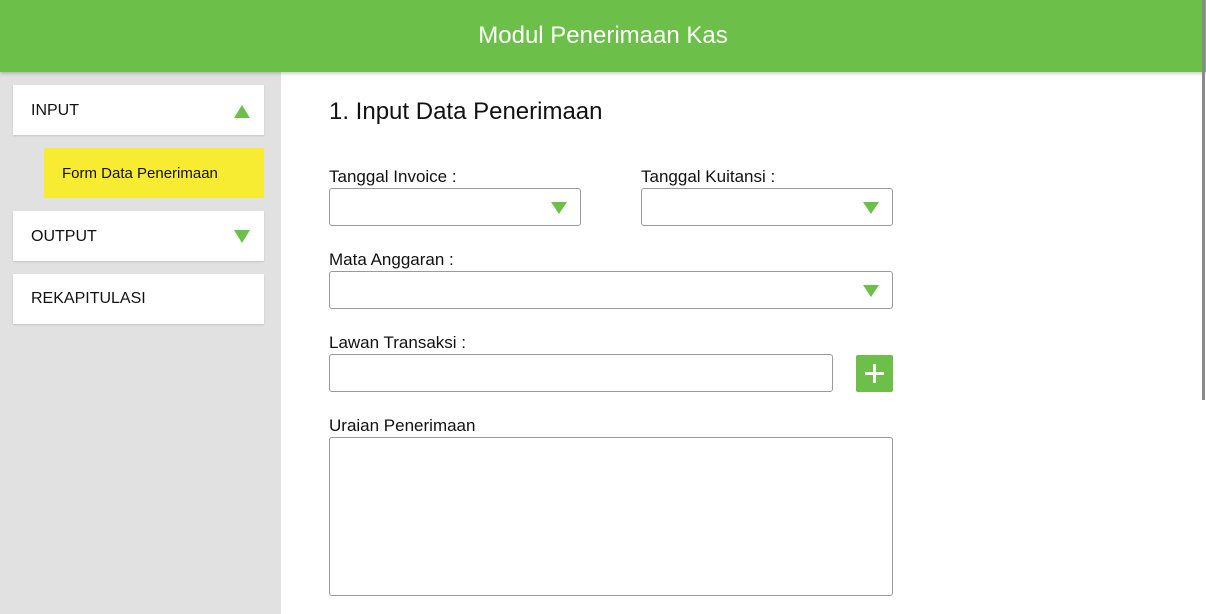 The image size is (1206, 614). I want to click on chevron-up-icon, so click(242, 111).